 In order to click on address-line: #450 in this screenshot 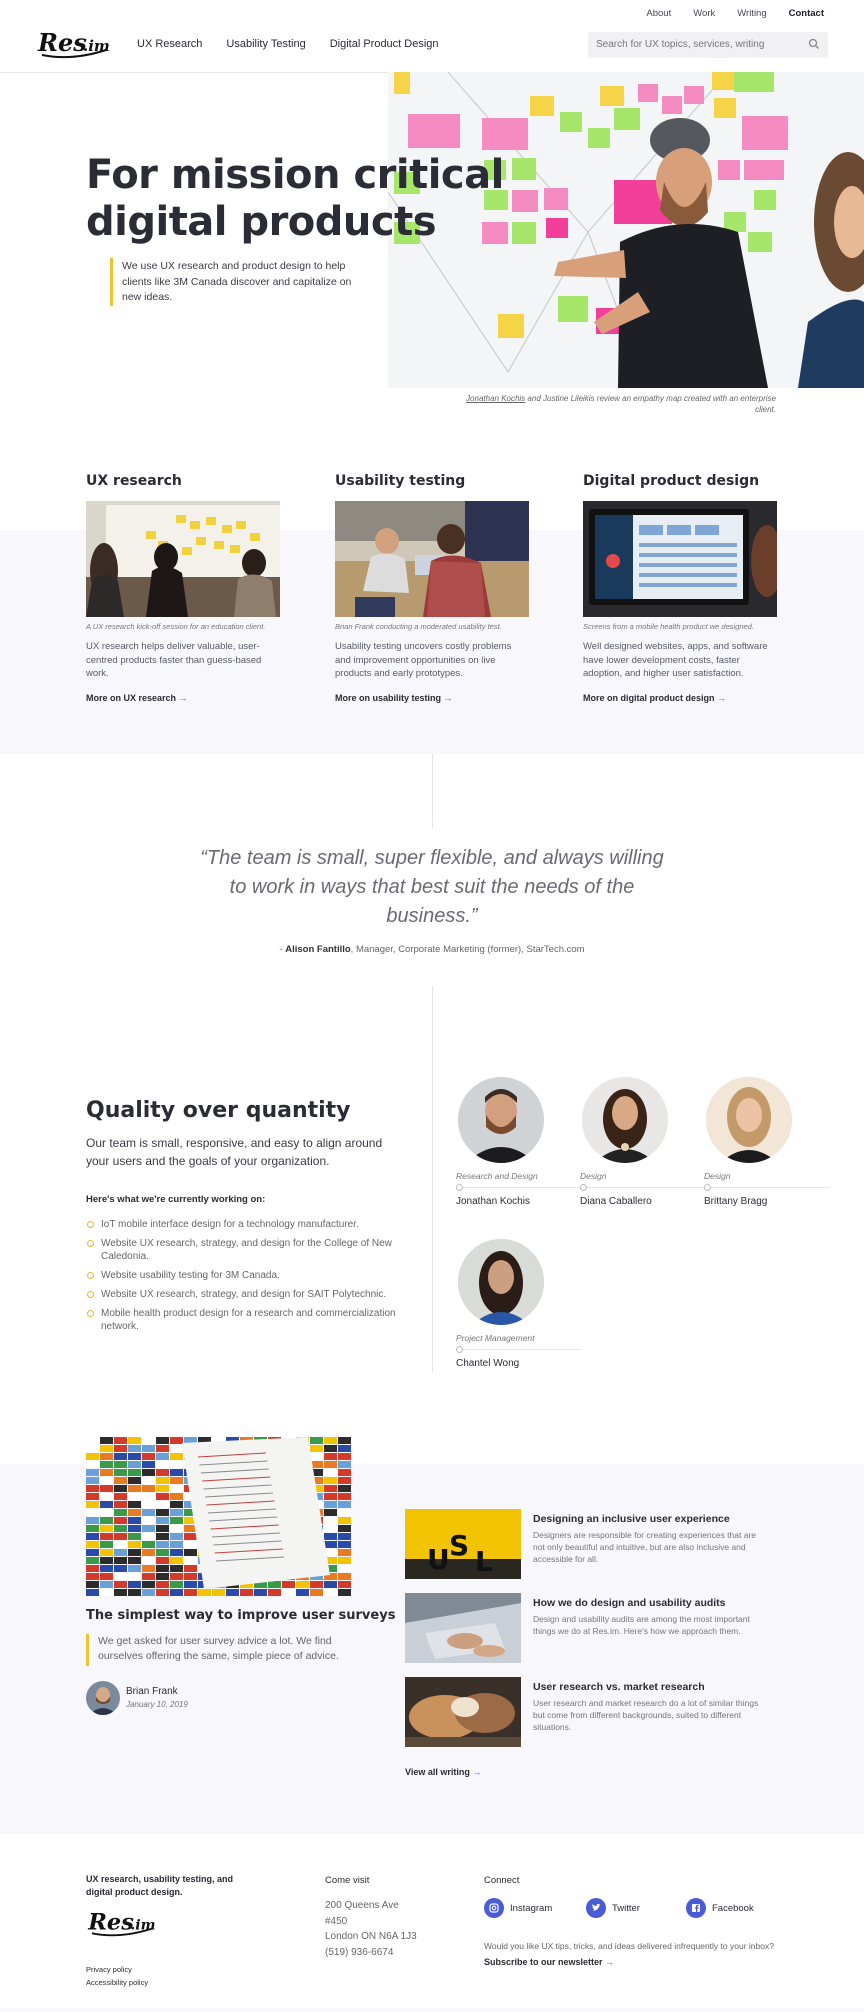, I will do `click(336, 1921)`.